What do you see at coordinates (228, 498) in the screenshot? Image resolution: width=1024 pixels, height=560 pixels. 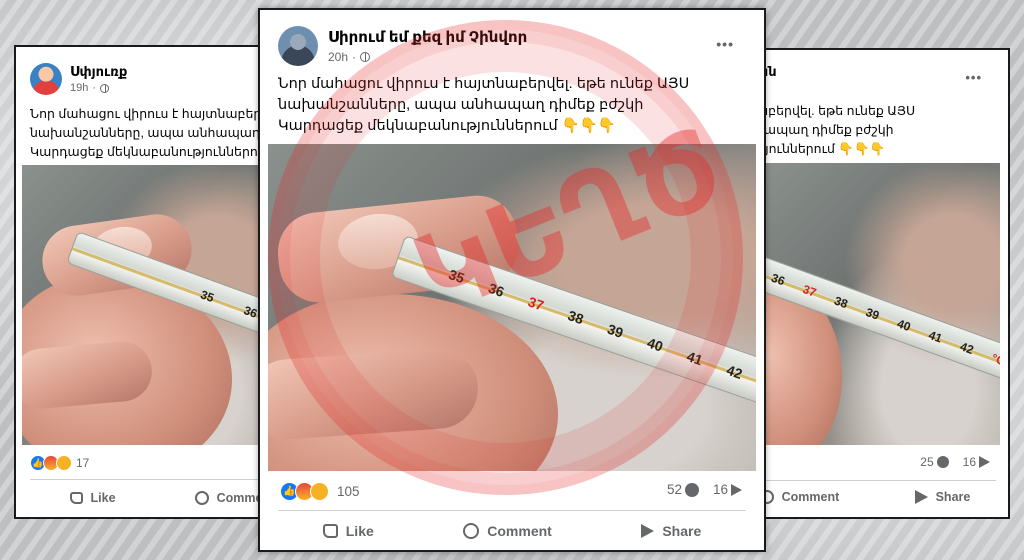 I see `comment-button: Comme` at bounding box center [228, 498].